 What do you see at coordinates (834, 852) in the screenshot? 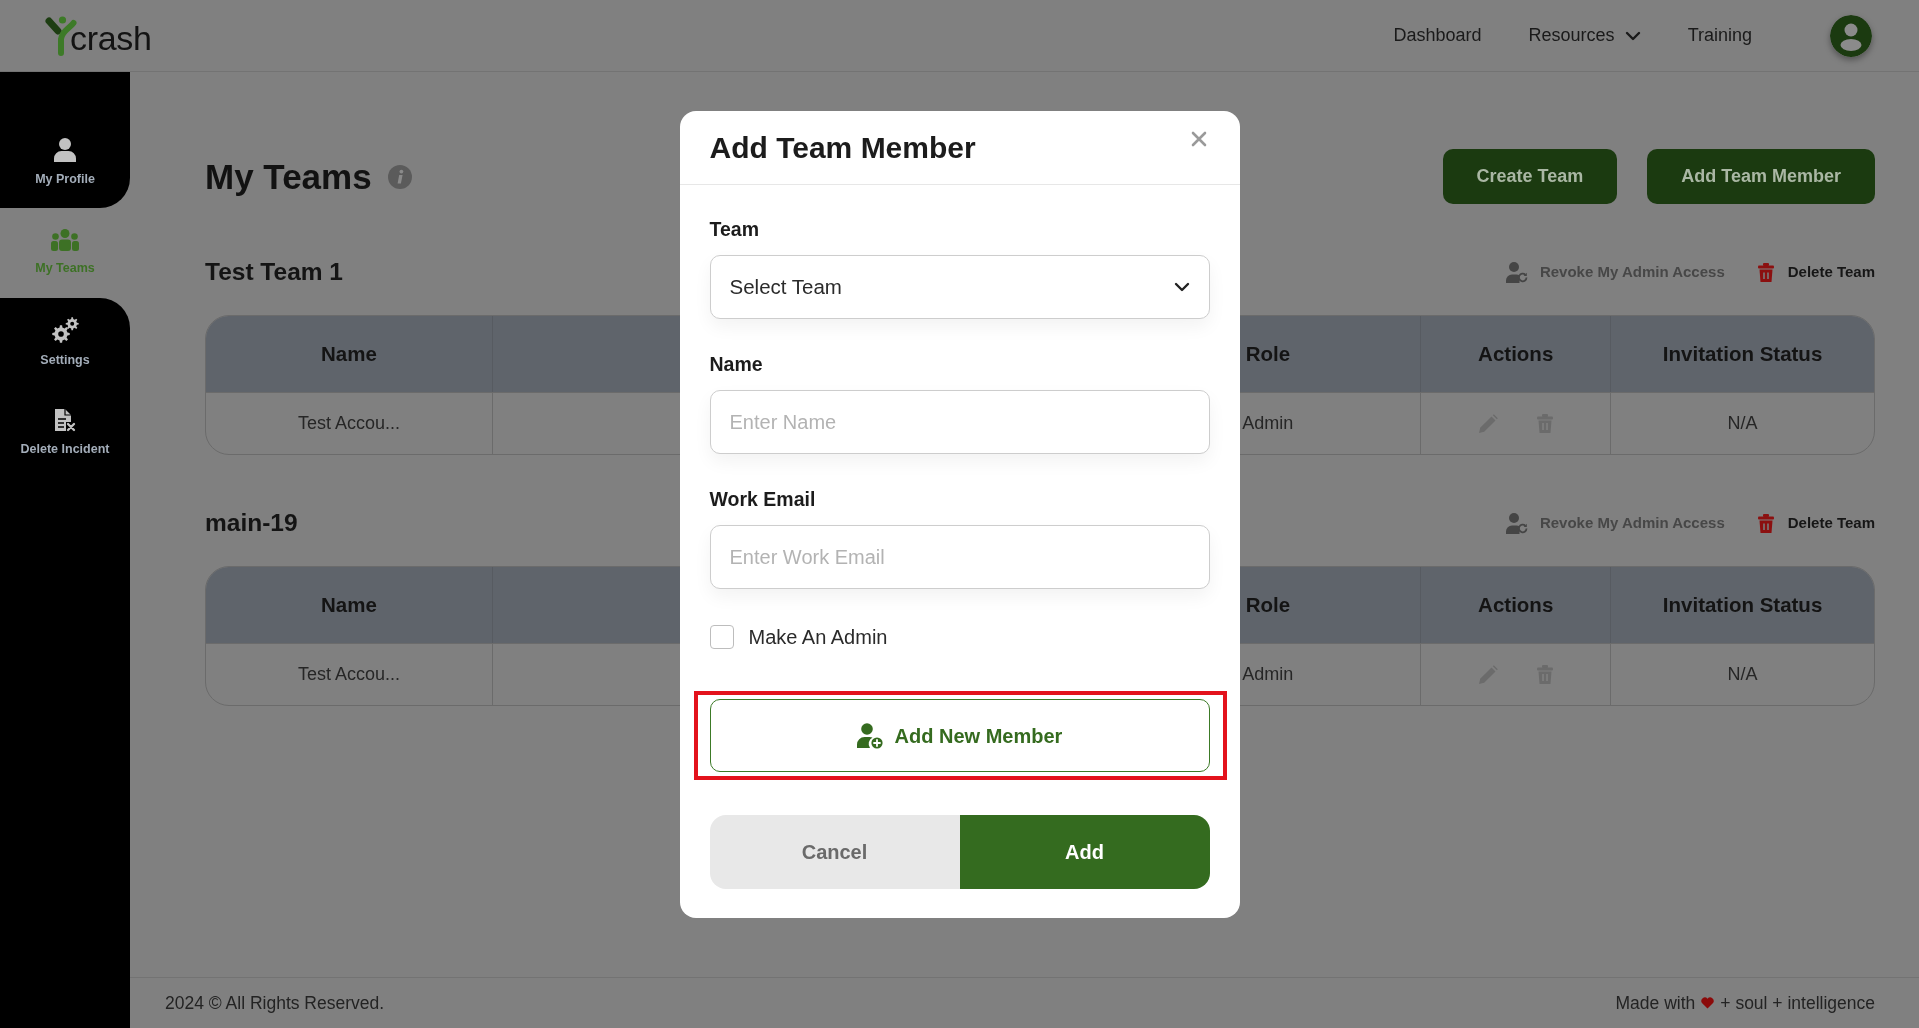
I see `cancel-button: Cancel` at bounding box center [834, 852].